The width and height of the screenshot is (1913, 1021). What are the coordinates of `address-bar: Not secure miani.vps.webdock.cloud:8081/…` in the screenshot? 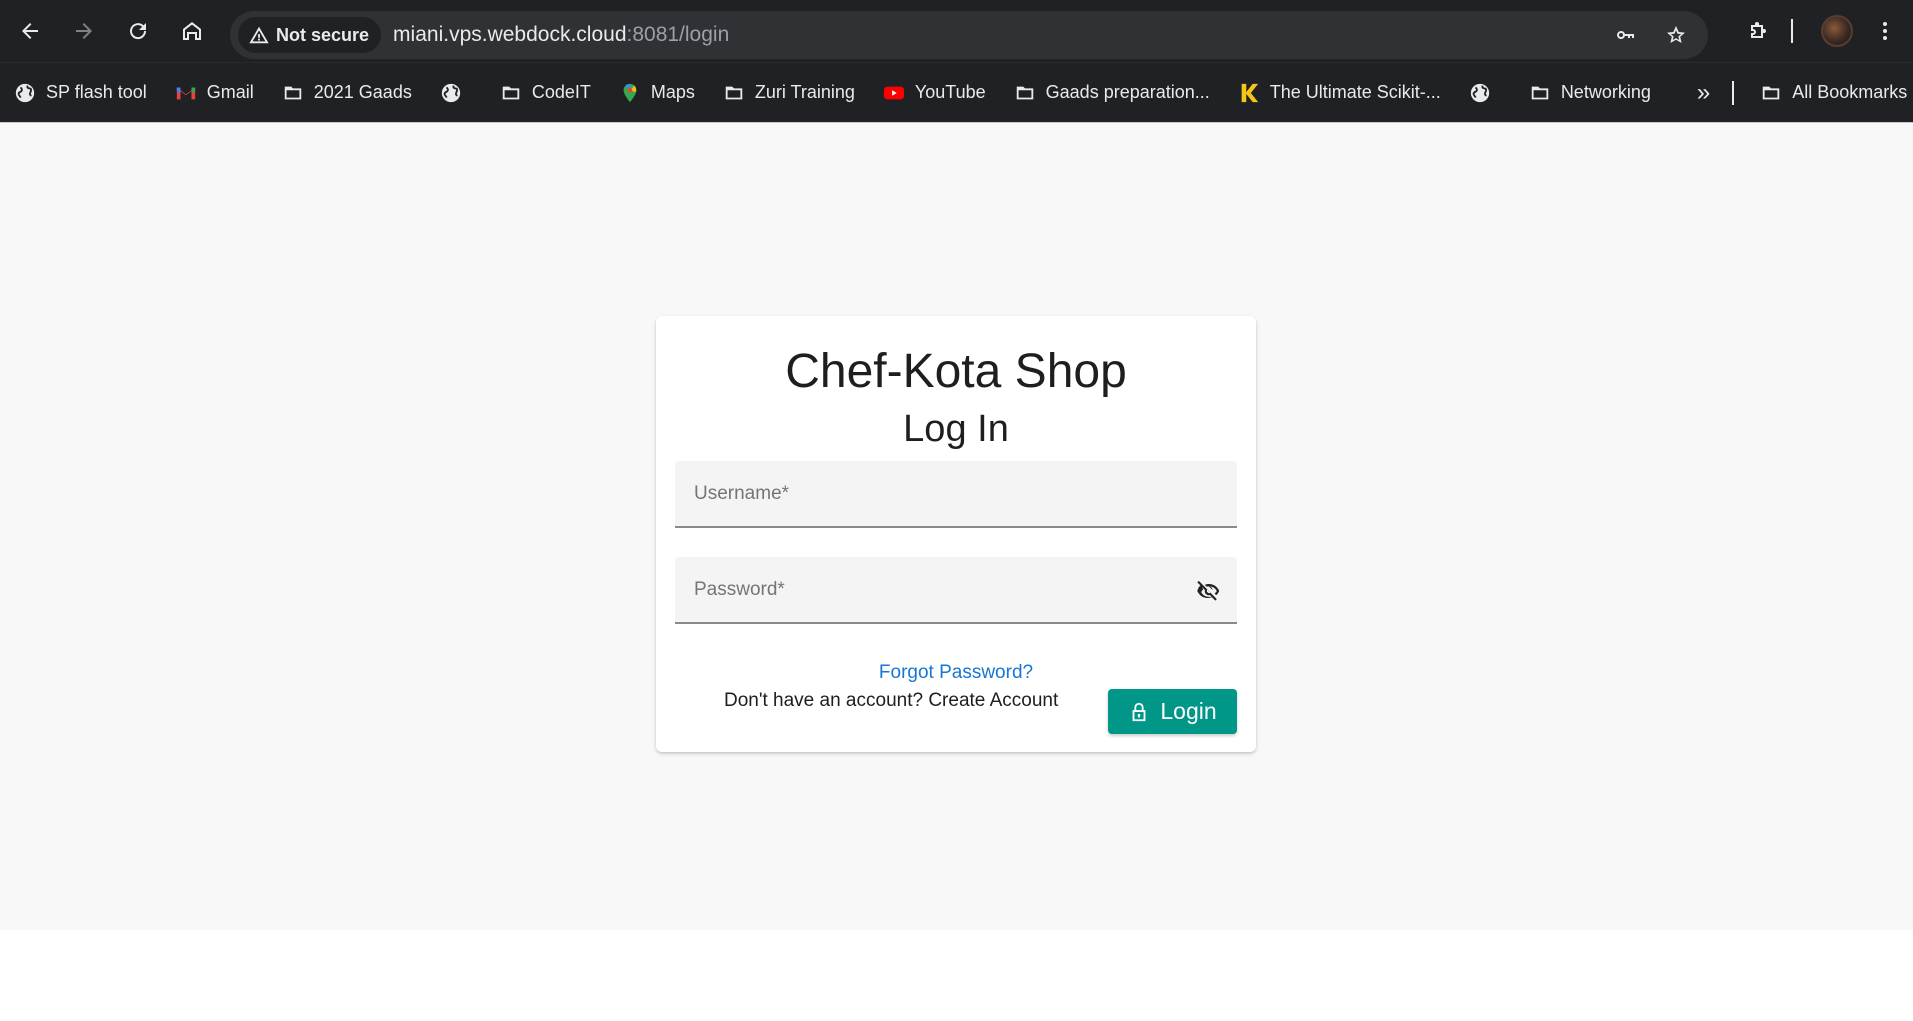 It's located at (969, 35).